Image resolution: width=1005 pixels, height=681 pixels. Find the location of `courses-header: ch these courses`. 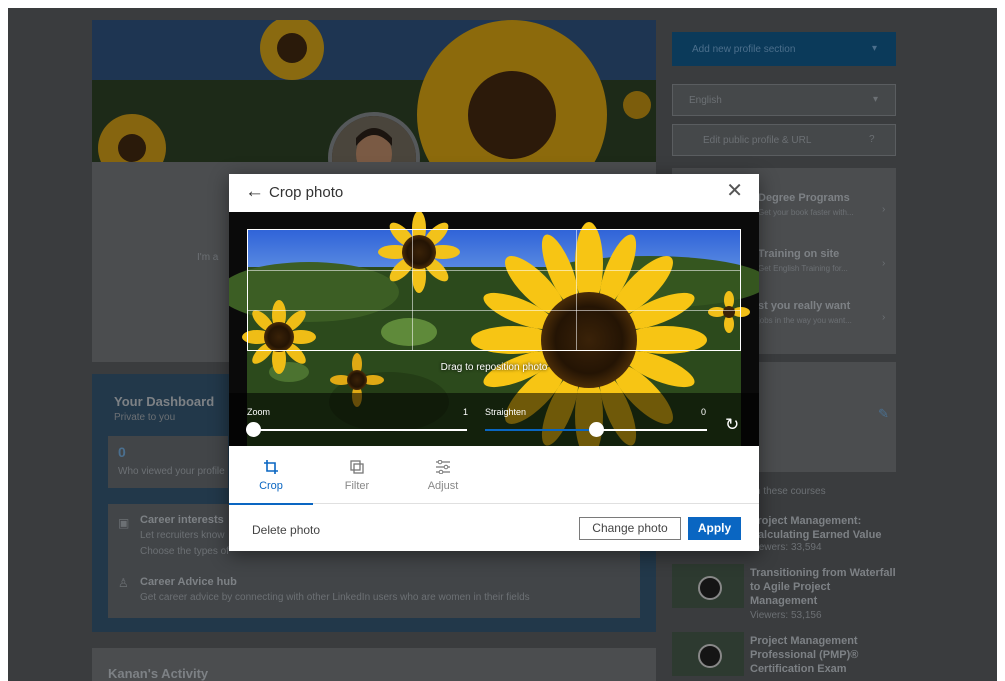

courses-header: ch these courses is located at coordinates (788, 491).